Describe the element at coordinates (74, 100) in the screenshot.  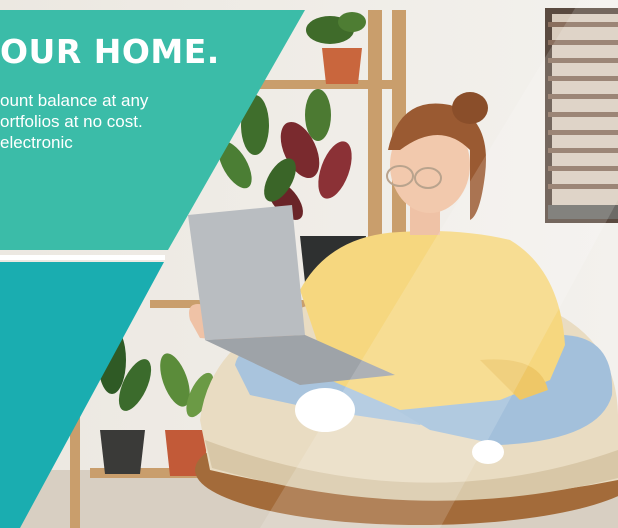
I see `body-line: ount balance at any` at that location.